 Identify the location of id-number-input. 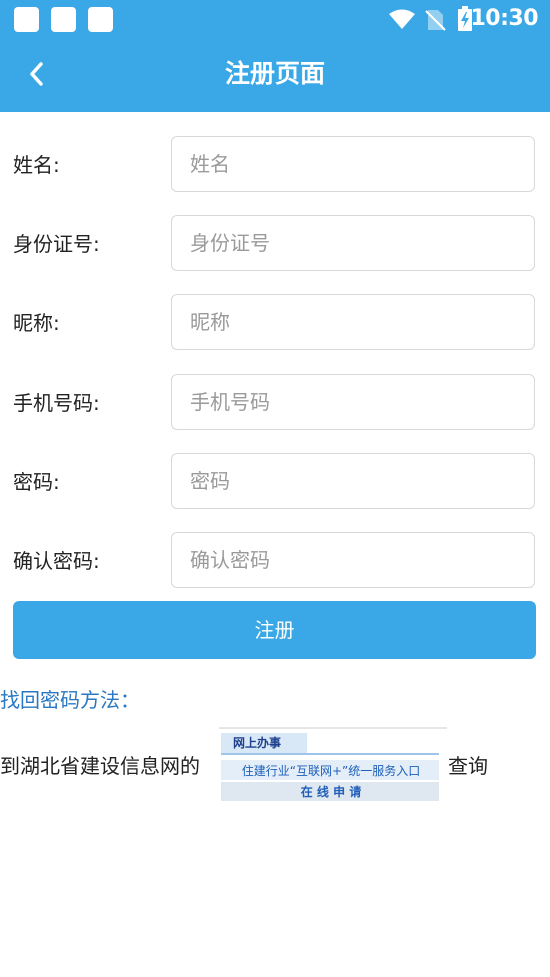
(353, 243).